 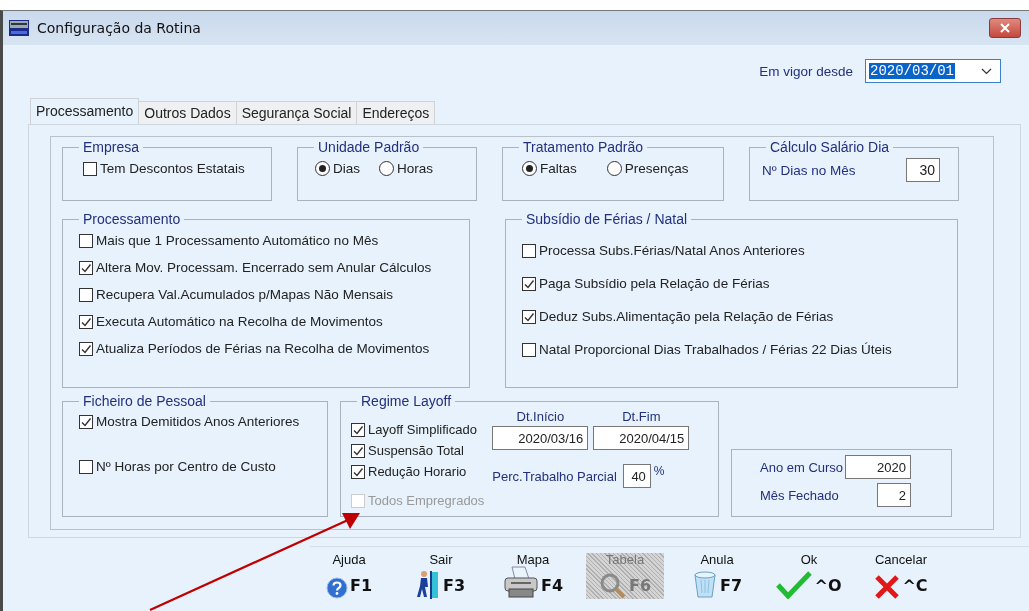 What do you see at coordinates (715, 349) in the screenshot?
I see `checkbox-label: Natal Proporcional Dias Trabalhados / Férias 22 Dias Úteis` at bounding box center [715, 349].